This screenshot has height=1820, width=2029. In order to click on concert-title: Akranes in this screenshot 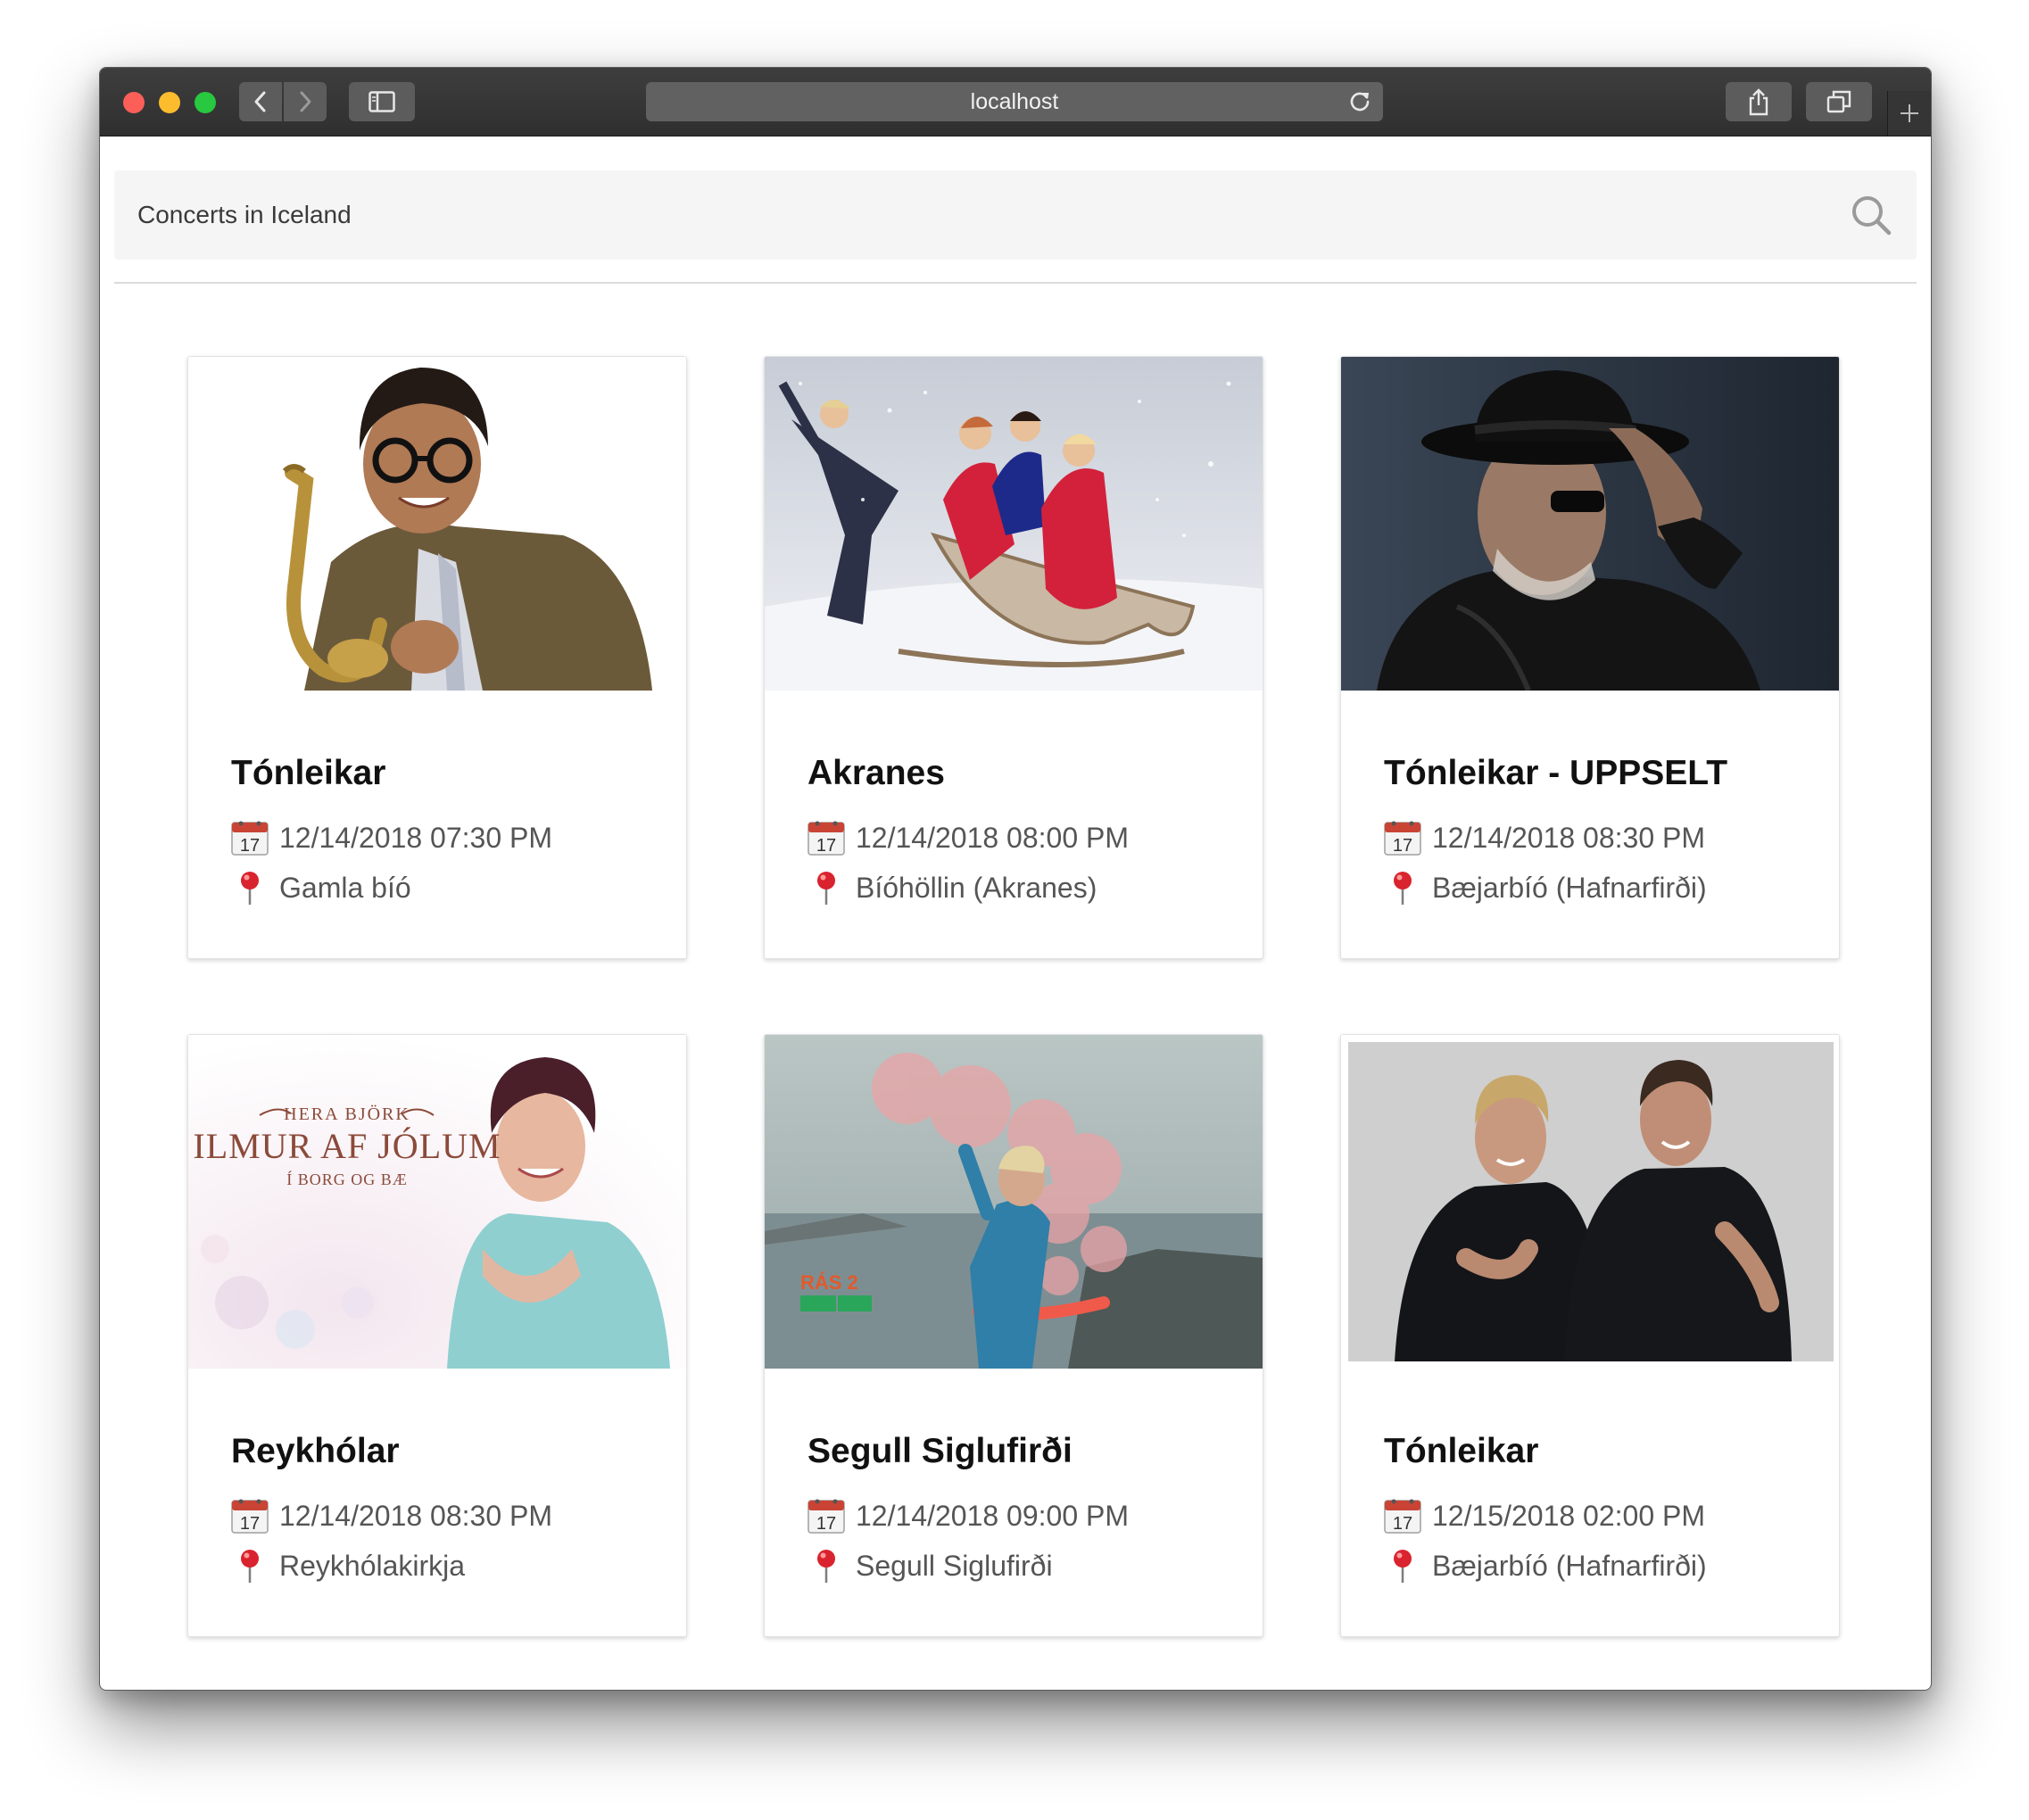, I will do `click(876, 773)`.